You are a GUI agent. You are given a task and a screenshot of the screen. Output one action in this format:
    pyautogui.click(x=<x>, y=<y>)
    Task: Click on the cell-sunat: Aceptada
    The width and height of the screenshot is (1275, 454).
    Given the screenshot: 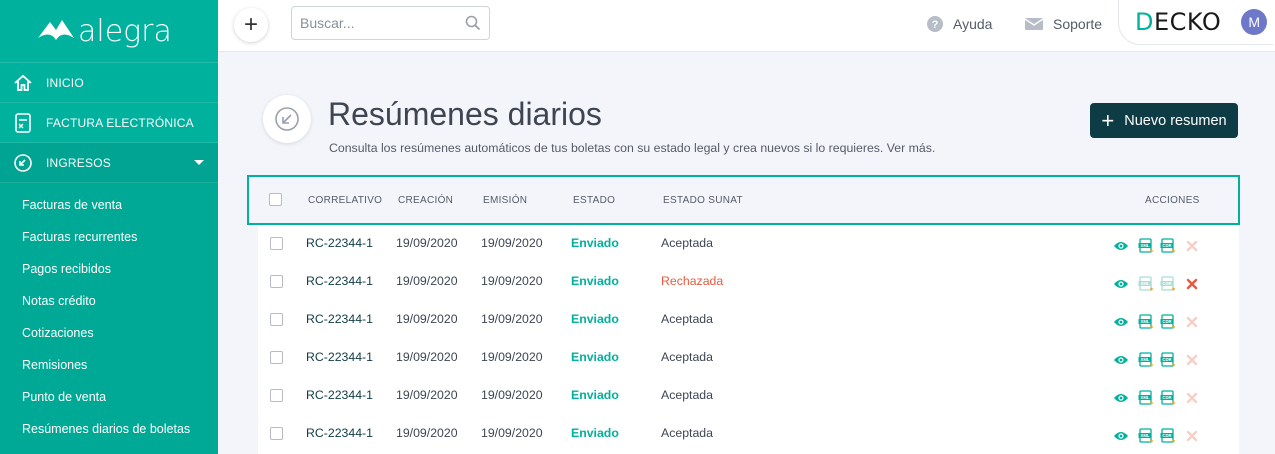 What is the action you would take?
    pyautogui.click(x=687, y=433)
    